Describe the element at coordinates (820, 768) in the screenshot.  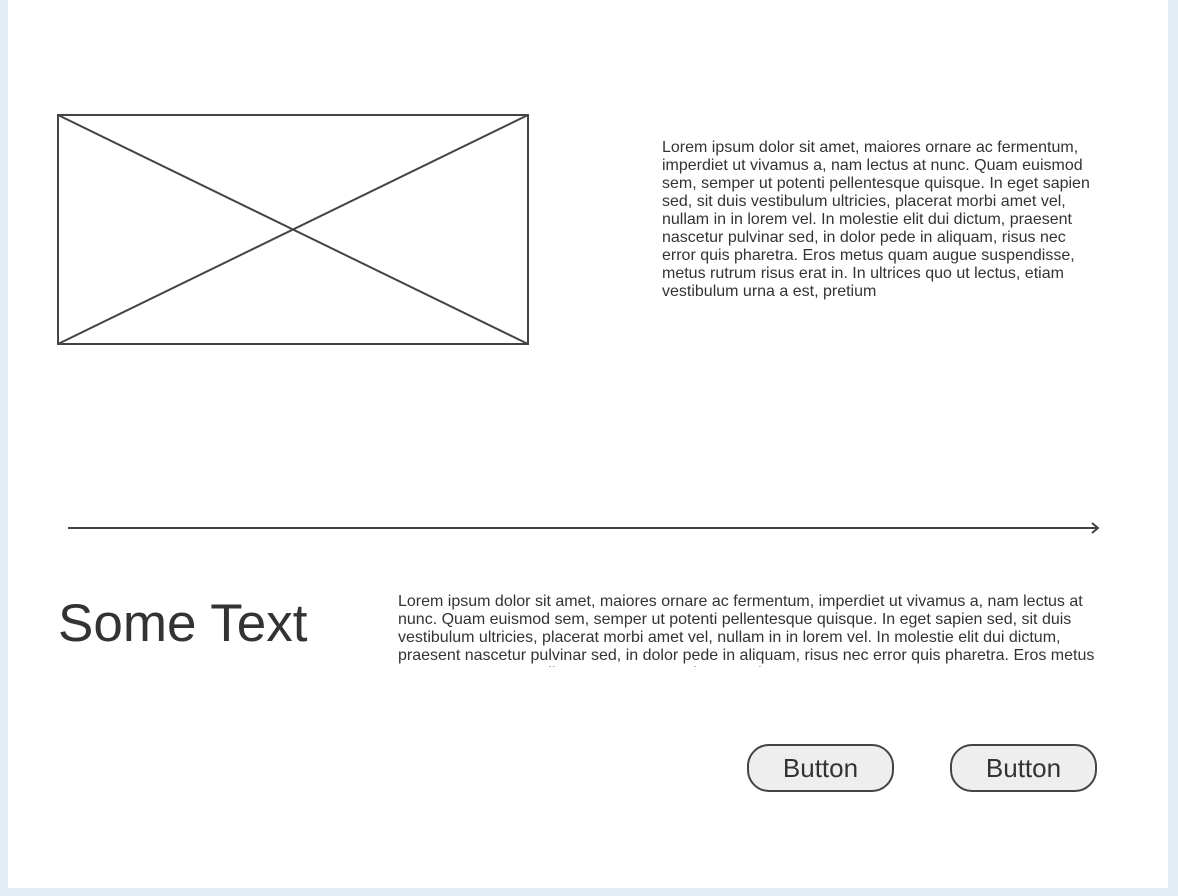
I see `button-1: Button` at that location.